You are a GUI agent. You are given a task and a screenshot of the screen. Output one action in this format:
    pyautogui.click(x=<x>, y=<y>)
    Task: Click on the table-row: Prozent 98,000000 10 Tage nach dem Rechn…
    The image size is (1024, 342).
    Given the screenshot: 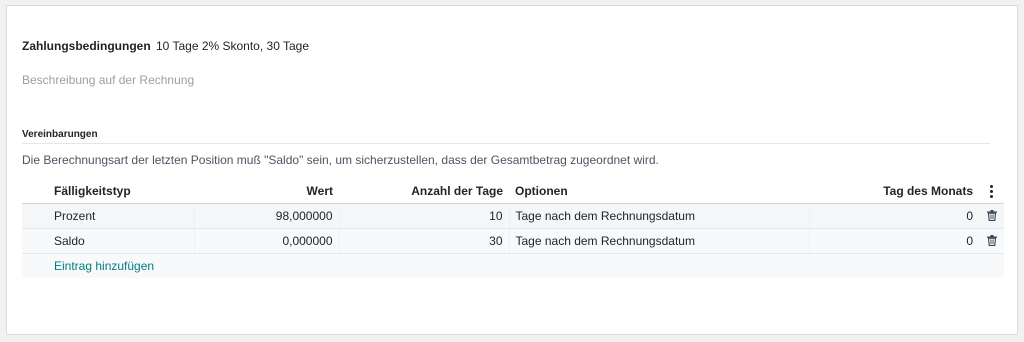 What is the action you would take?
    pyautogui.click(x=513, y=216)
    